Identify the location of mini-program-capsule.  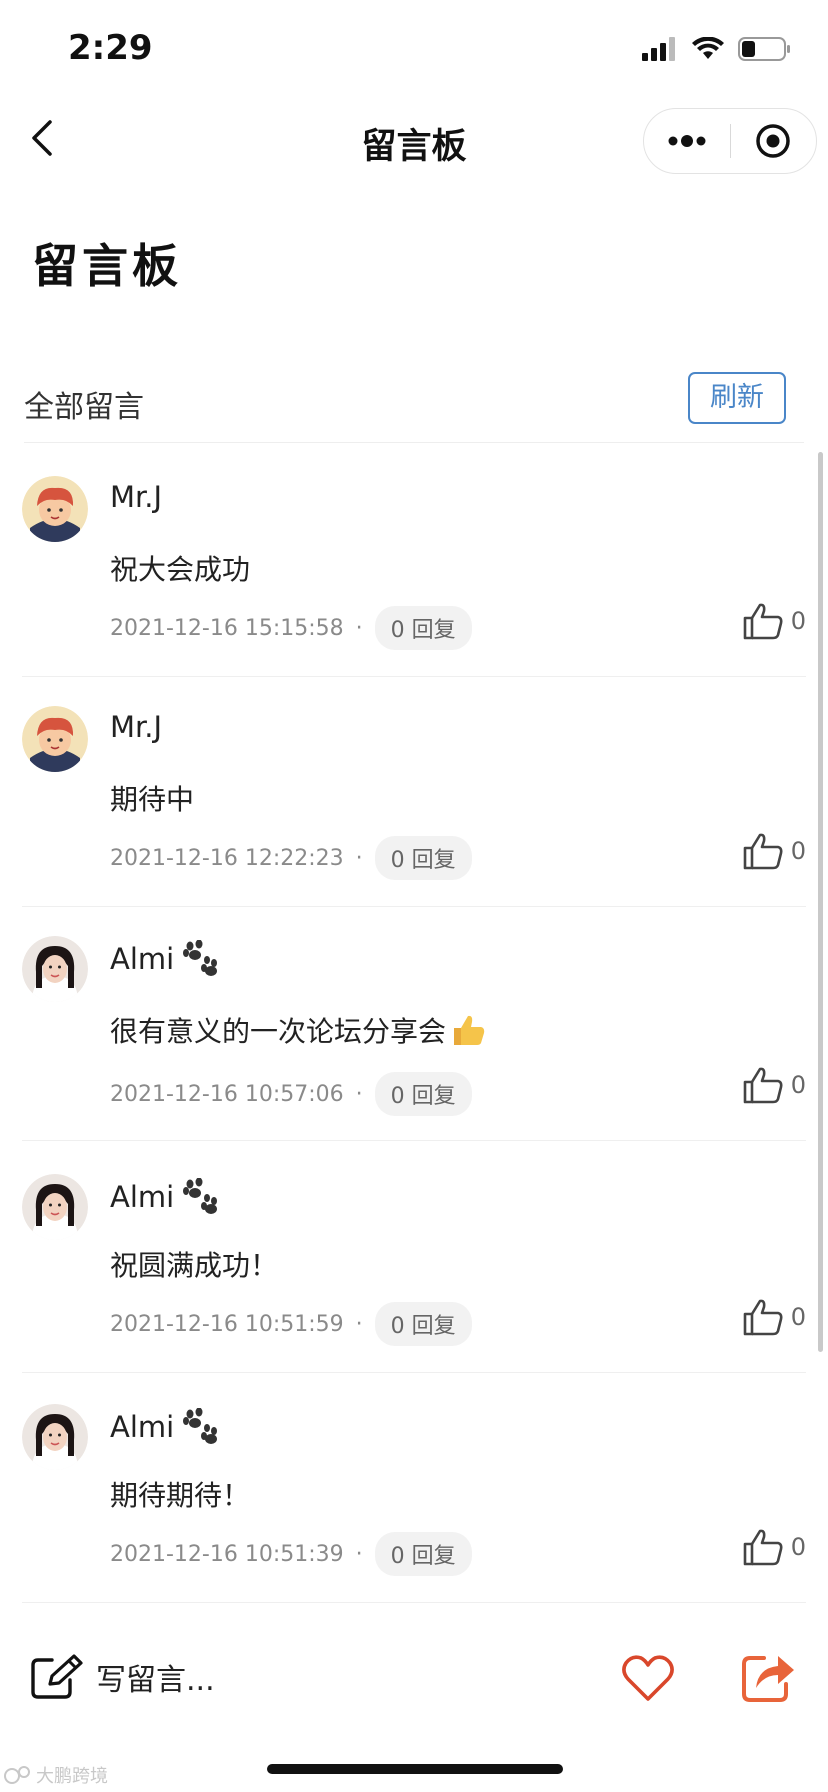
(730, 141).